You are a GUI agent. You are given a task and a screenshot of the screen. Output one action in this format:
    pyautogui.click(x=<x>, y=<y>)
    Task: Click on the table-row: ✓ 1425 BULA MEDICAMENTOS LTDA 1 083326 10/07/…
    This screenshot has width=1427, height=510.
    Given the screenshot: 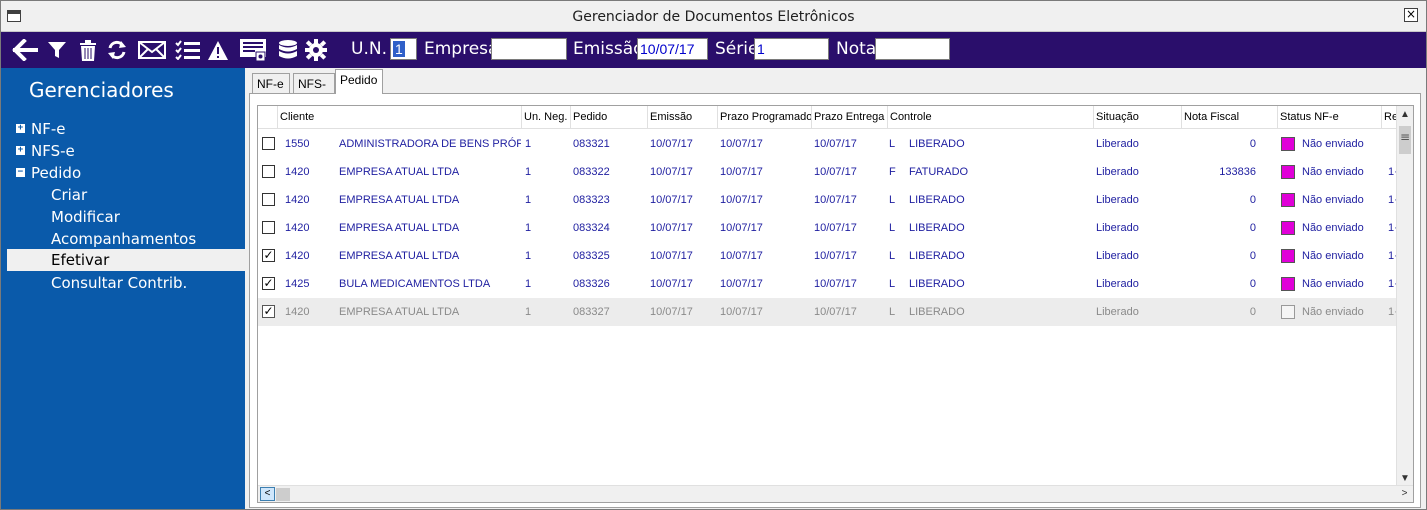 What is the action you would take?
    pyautogui.click(x=828, y=284)
    